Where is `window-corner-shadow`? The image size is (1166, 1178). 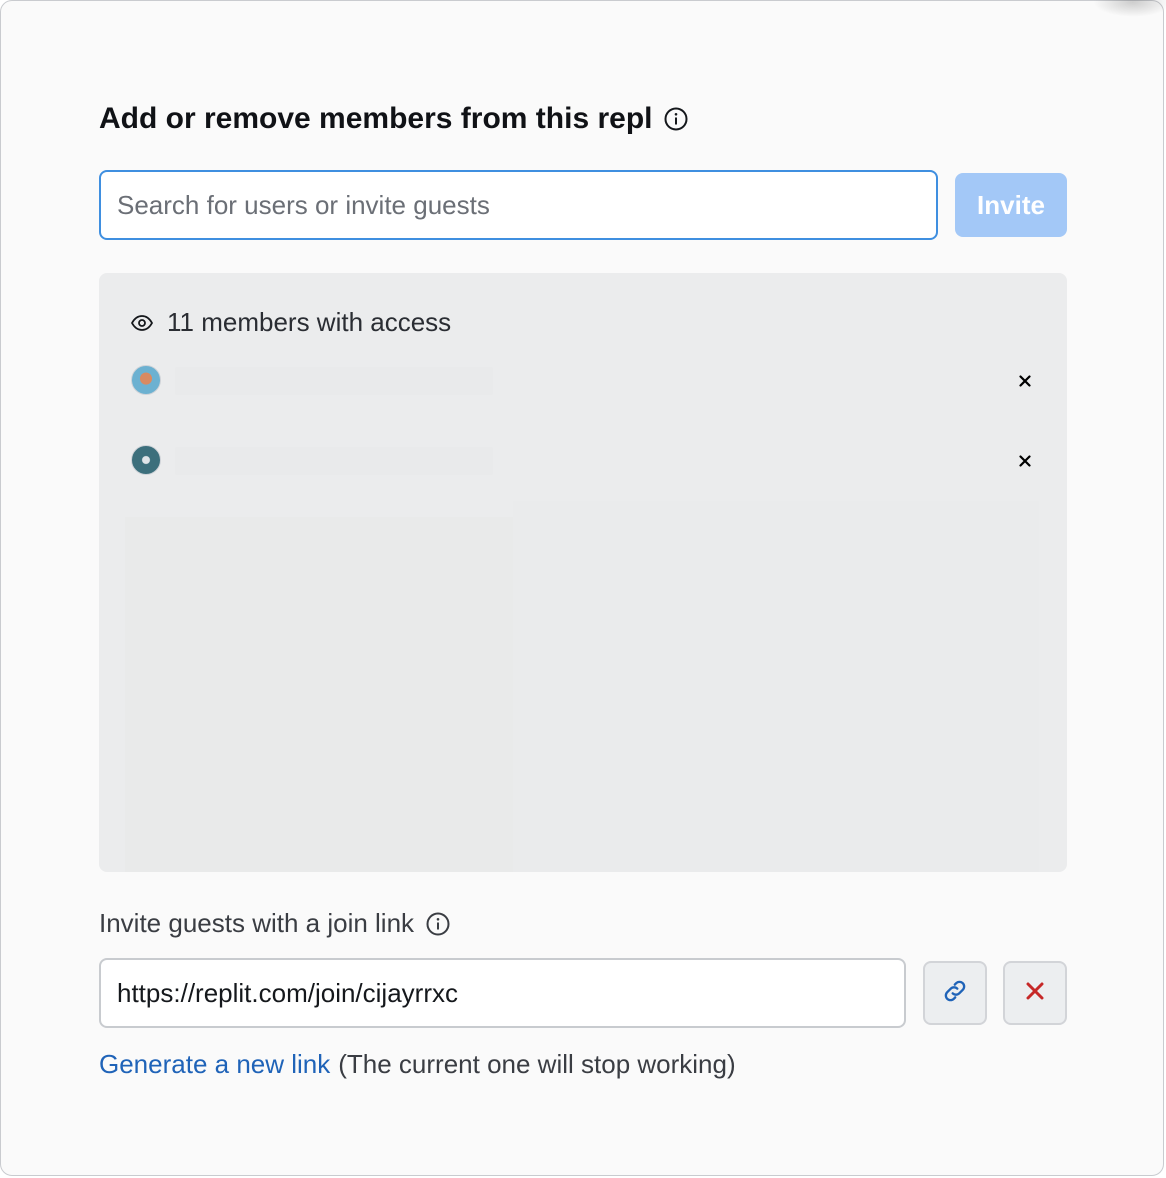
window-corner-shadow is located at coordinates (1129, 8).